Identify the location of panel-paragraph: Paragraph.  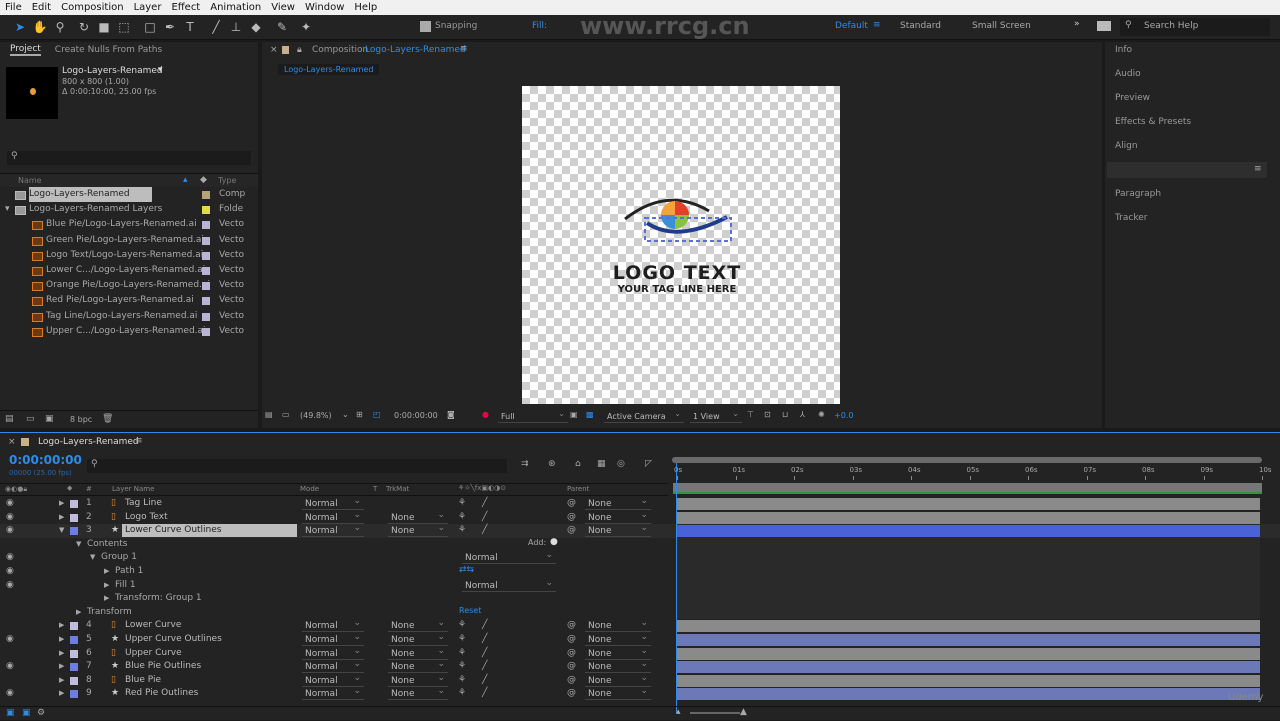
(1138, 194).